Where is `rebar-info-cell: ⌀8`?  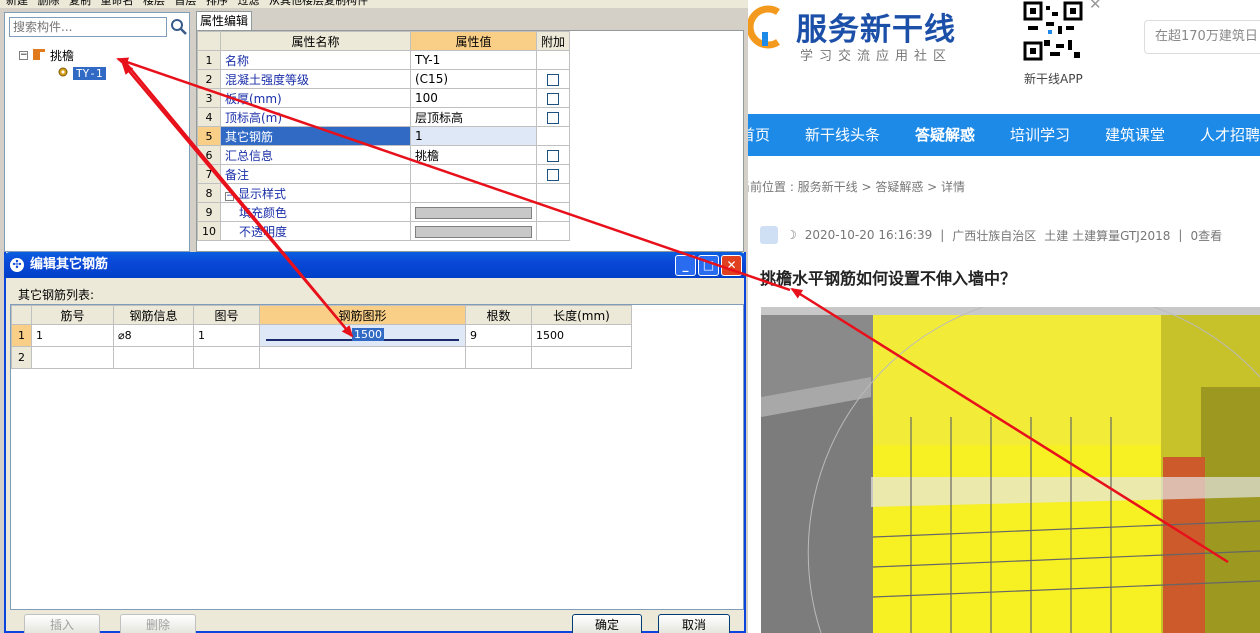 rebar-info-cell: ⌀8 is located at coordinates (153, 335).